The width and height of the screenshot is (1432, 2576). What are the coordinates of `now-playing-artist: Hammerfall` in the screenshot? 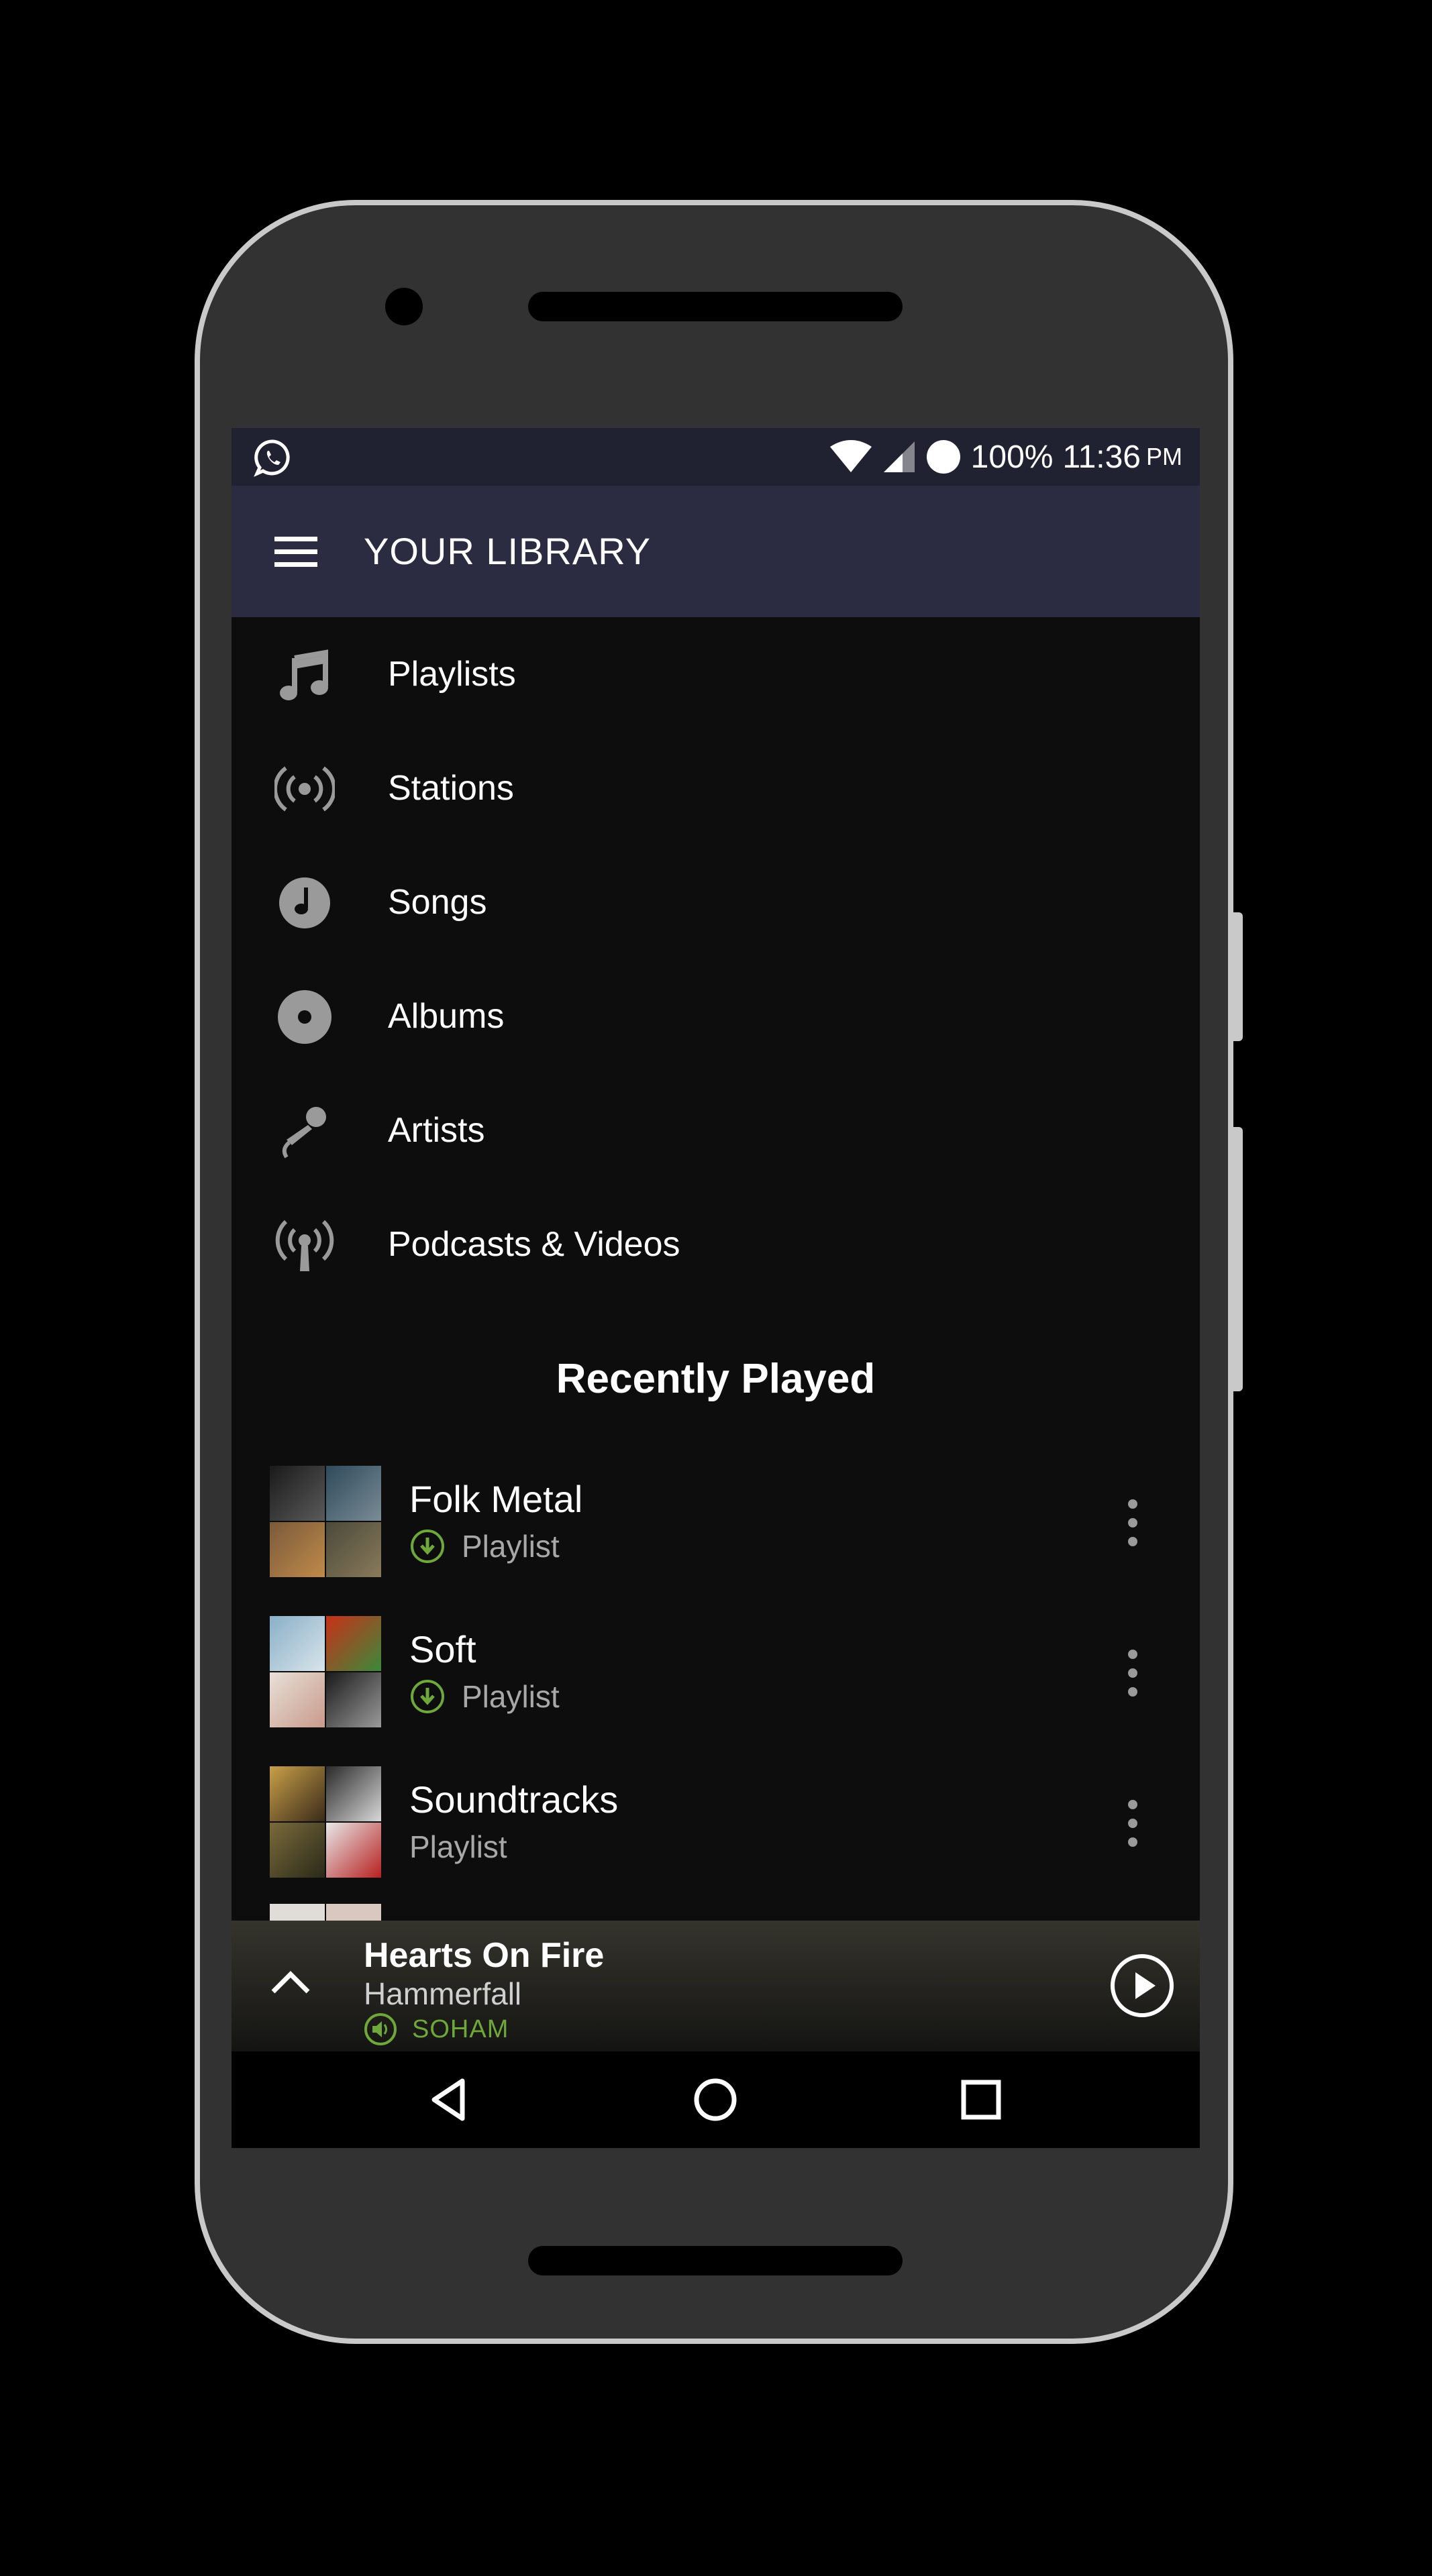 It's located at (443, 1993).